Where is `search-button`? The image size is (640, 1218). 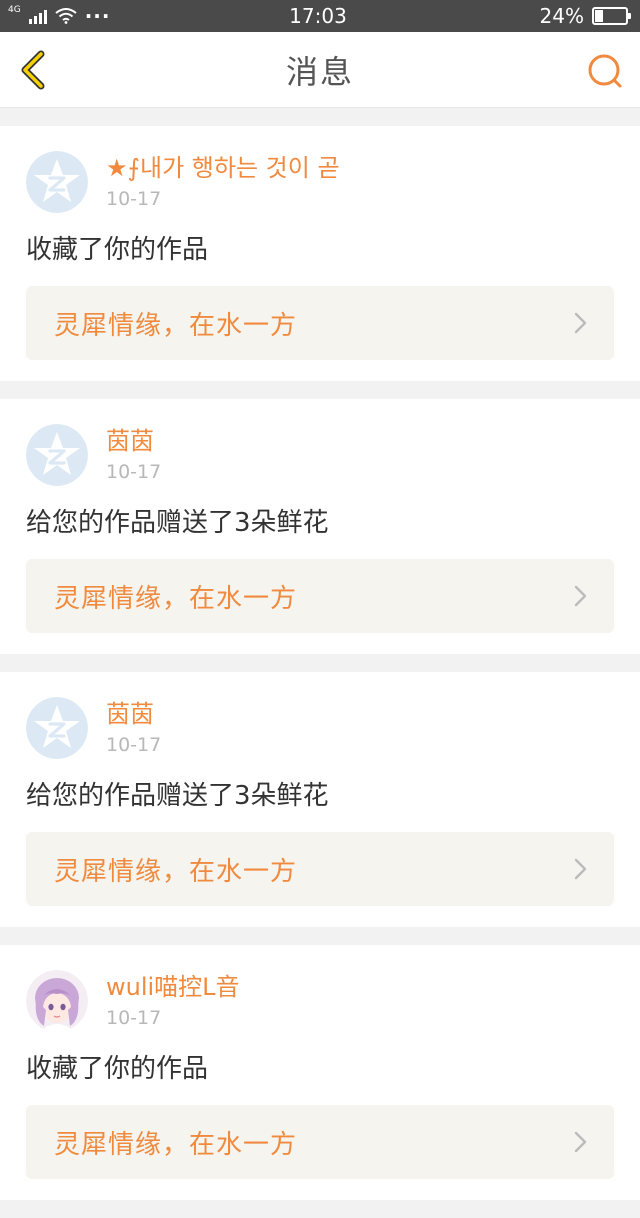
search-button is located at coordinates (606, 72).